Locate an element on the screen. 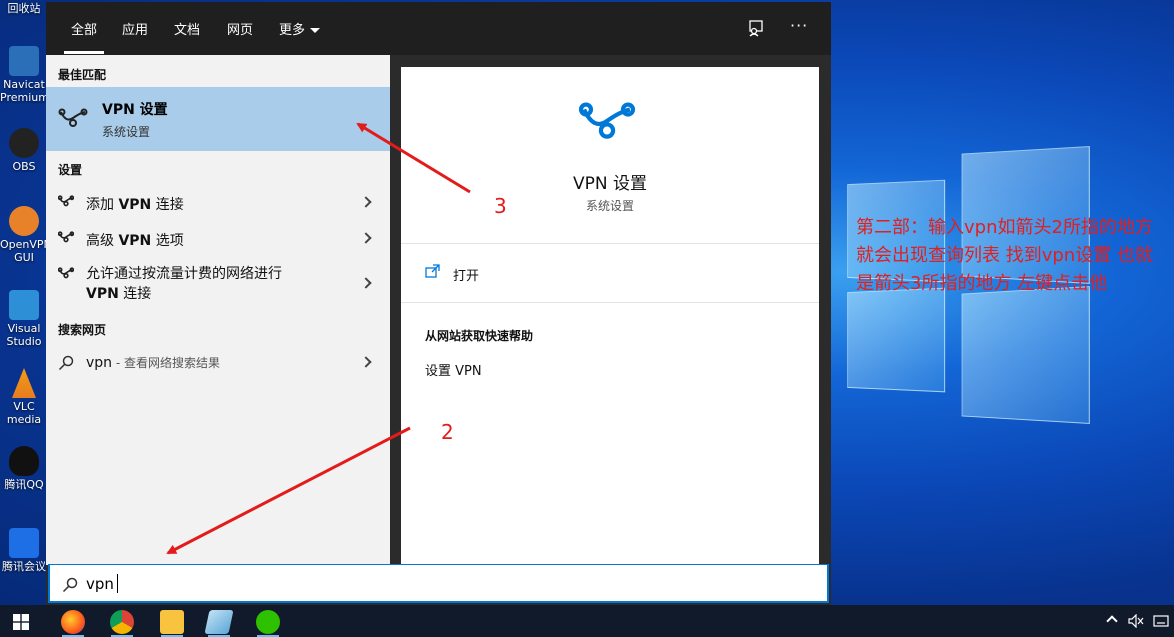 The height and width of the screenshot is (637, 1174). notepad-icon is located at coordinates (219, 622).